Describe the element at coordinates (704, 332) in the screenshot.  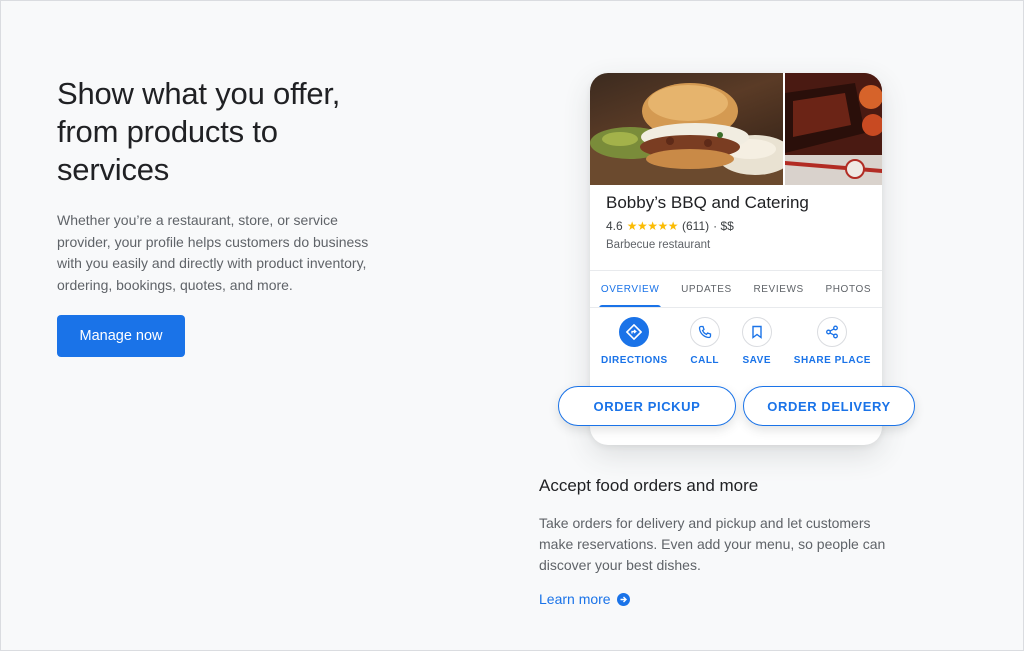
I see `phone-icon` at that location.